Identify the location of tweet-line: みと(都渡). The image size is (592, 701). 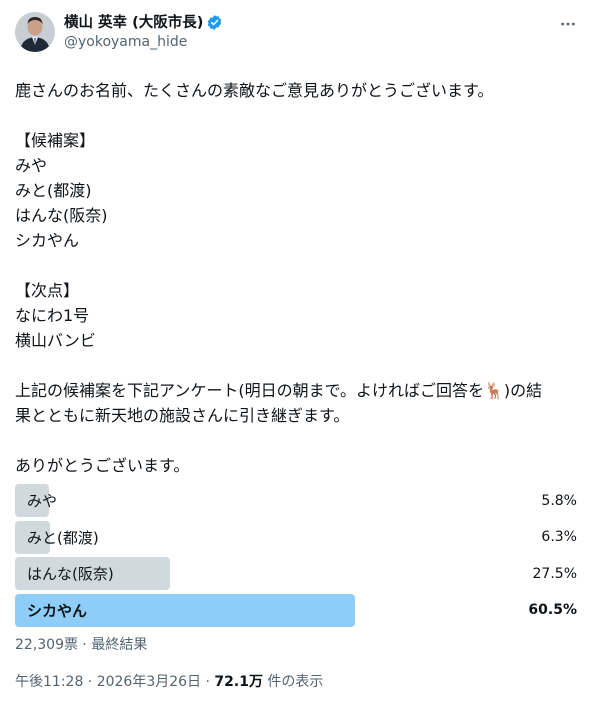
(53, 190).